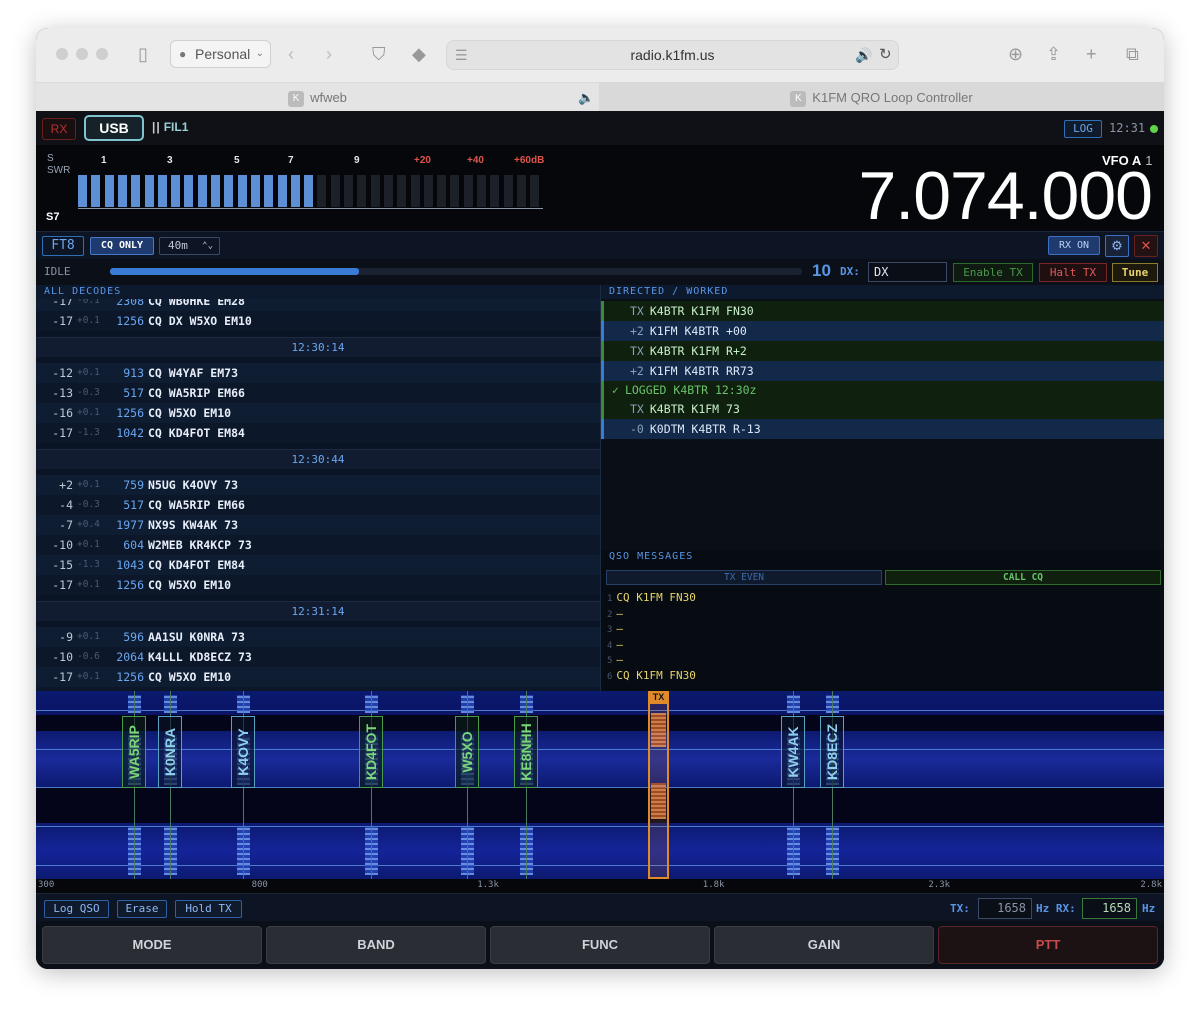 This screenshot has height=1014, width=1200. I want to click on decode-row: -10 +0.1 604 W2MEB KR4KCP 73, so click(318, 545).